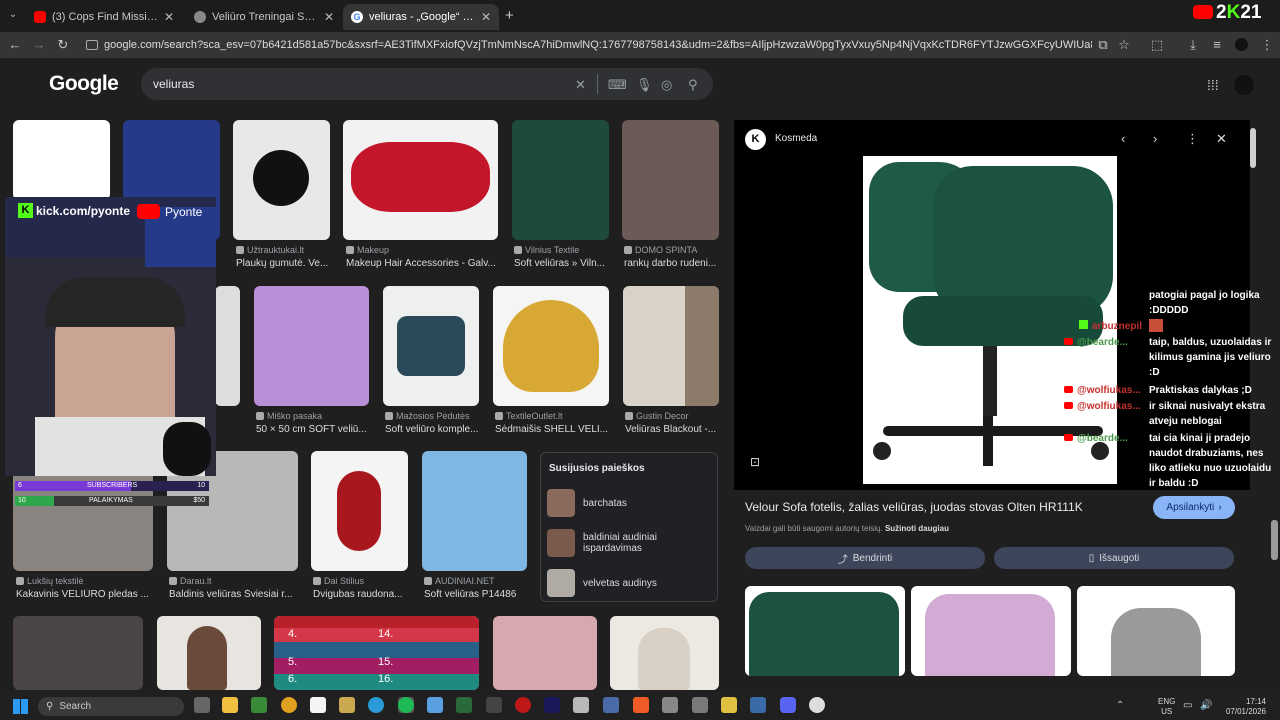  What do you see at coordinates (1157, 45) in the screenshot?
I see `extensions-icon: ⬚` at bounding box center [1157, 45].